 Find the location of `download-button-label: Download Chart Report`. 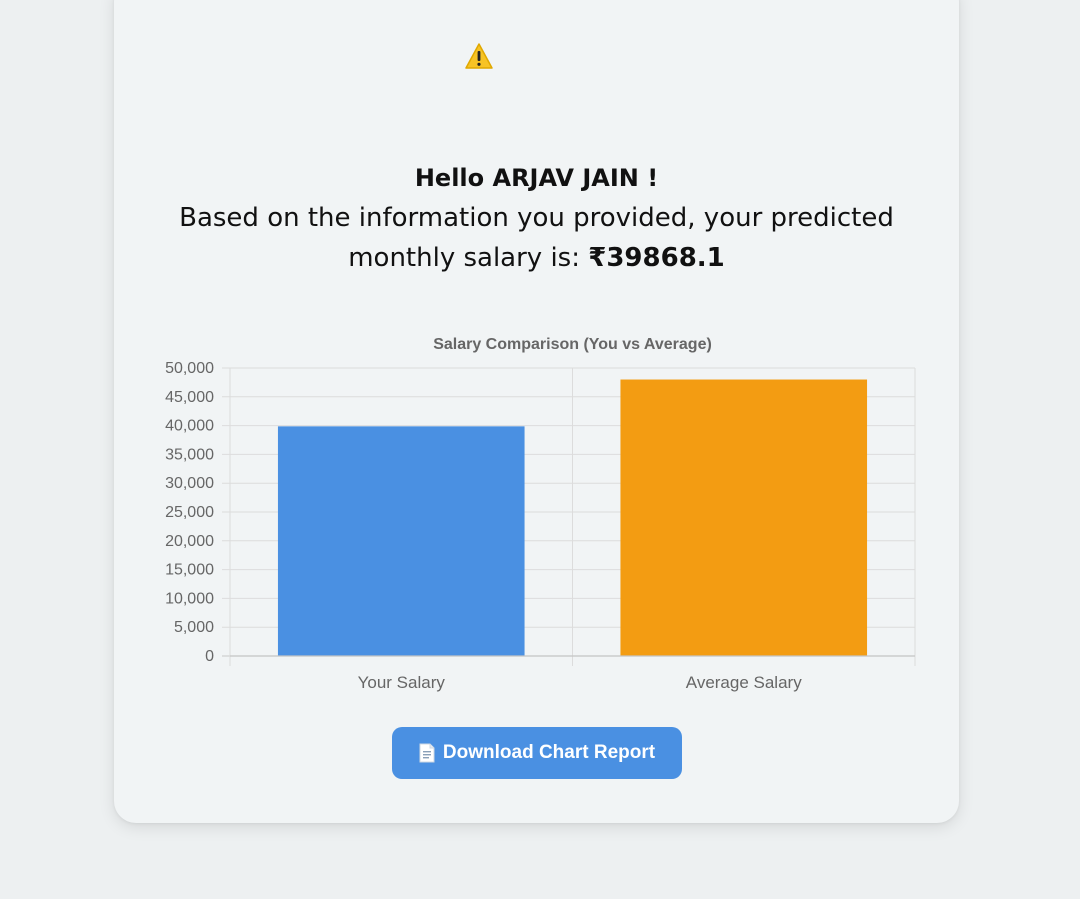

download-button-label: Download Chart Report is located at coordinates (549, 752).